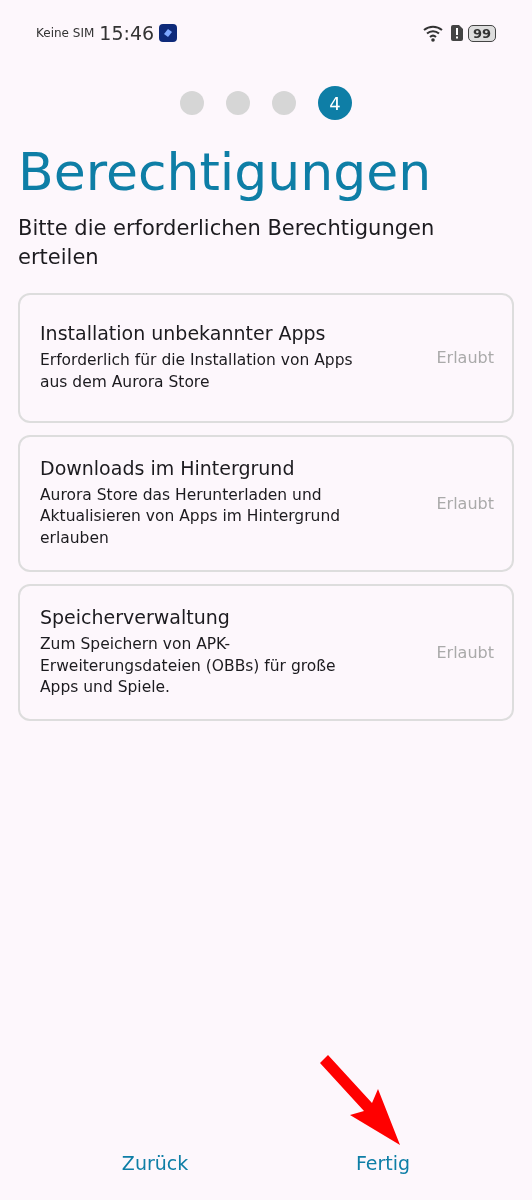  I want to click on permission-title: Speicherverwaltung, so click(135, 616).